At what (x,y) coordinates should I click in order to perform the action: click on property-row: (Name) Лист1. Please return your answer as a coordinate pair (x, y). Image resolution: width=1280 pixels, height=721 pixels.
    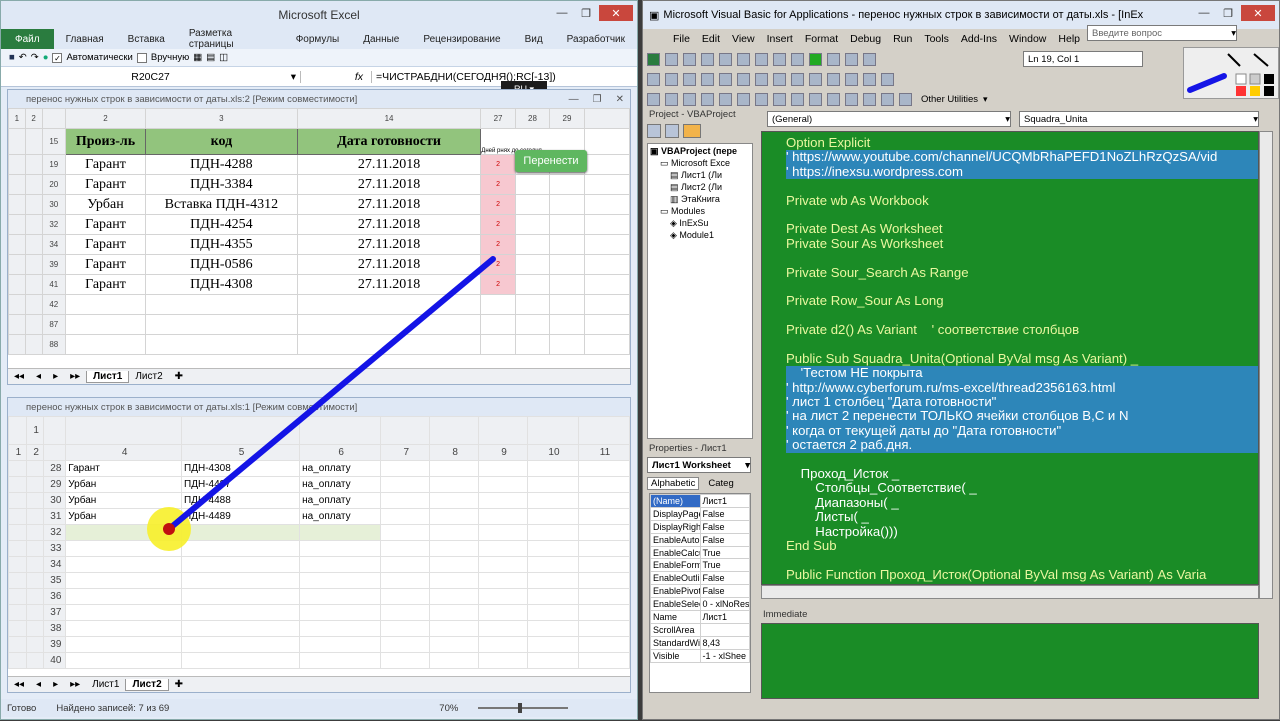
    Looking at the image, I should click on (700, 501).